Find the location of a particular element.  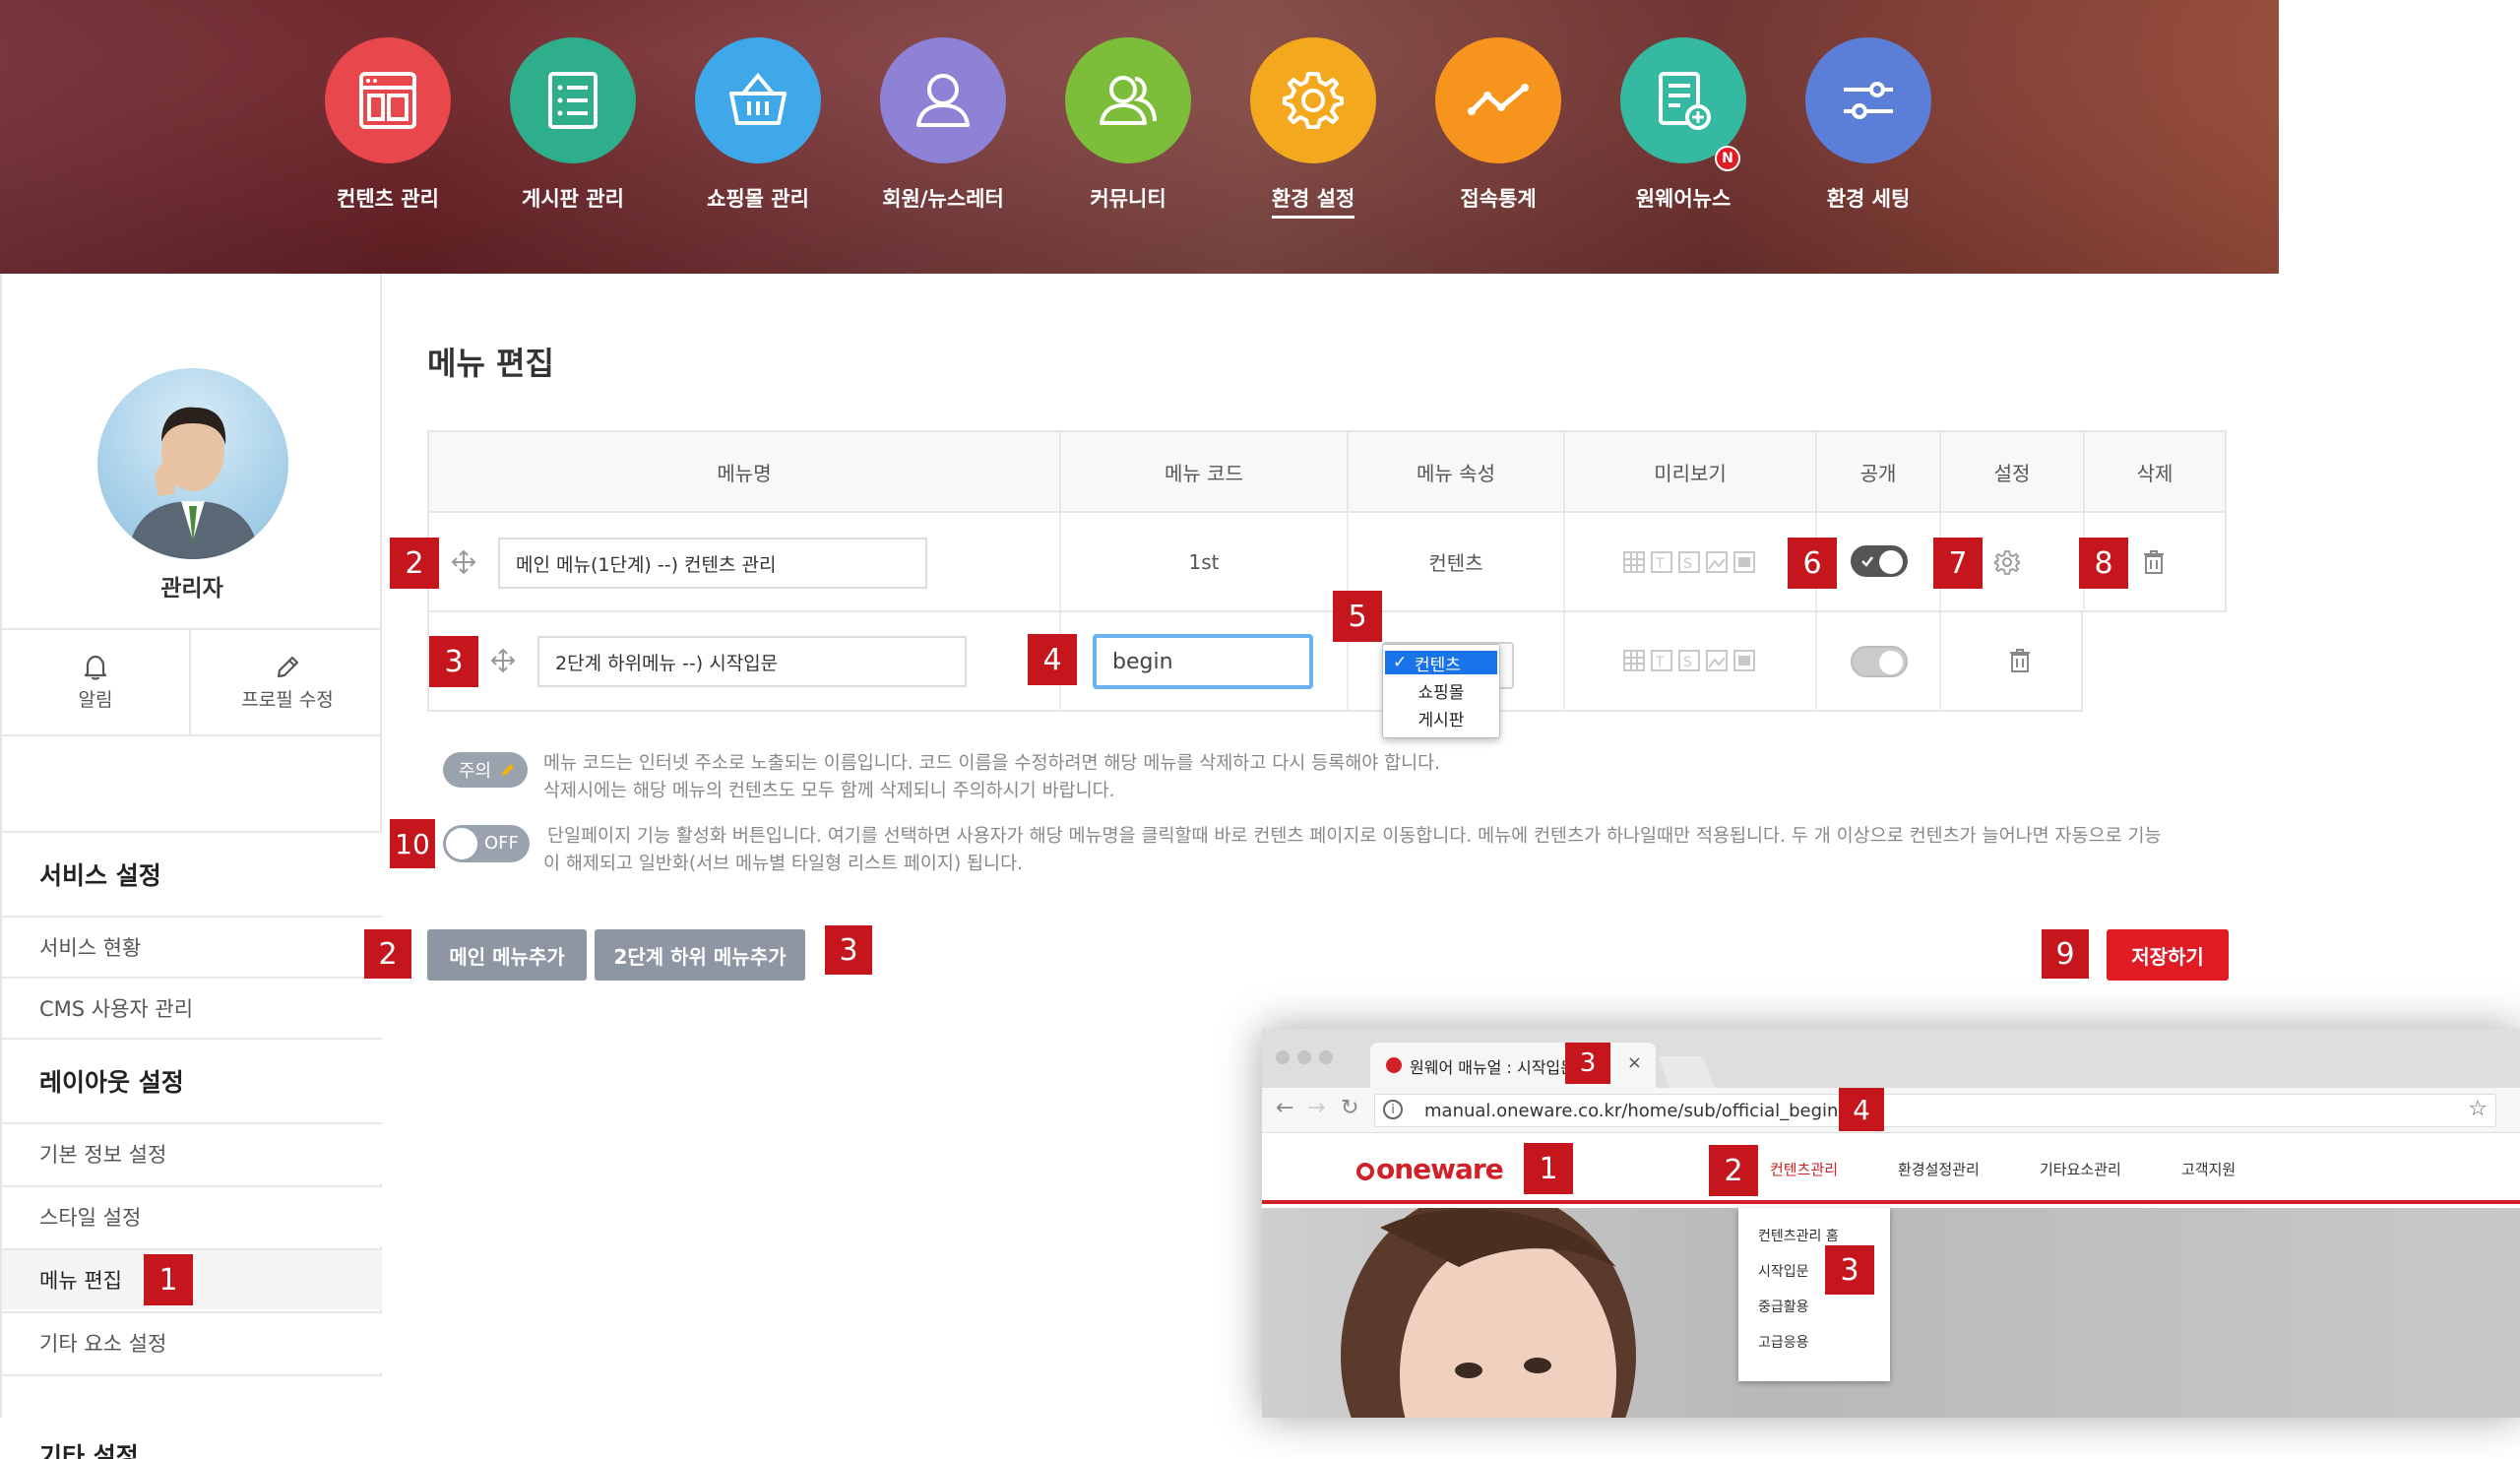

dropdown-option-label: 컨텐츠 is located at coordinates (1438, 665).